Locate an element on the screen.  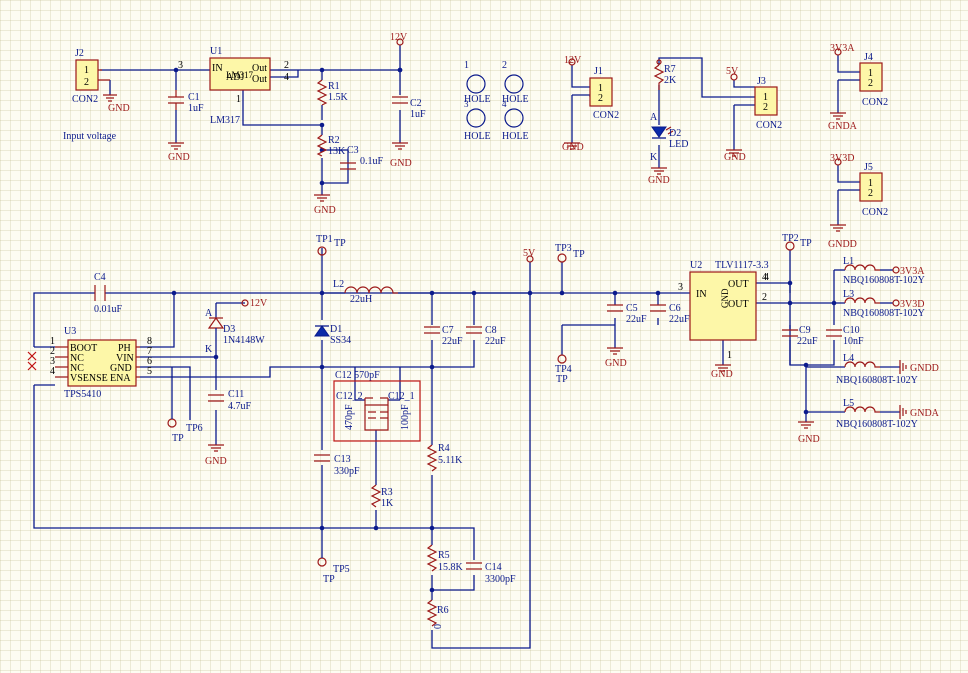
svg-text: TLV1117-3.3 is located at coordinates (742, 265).